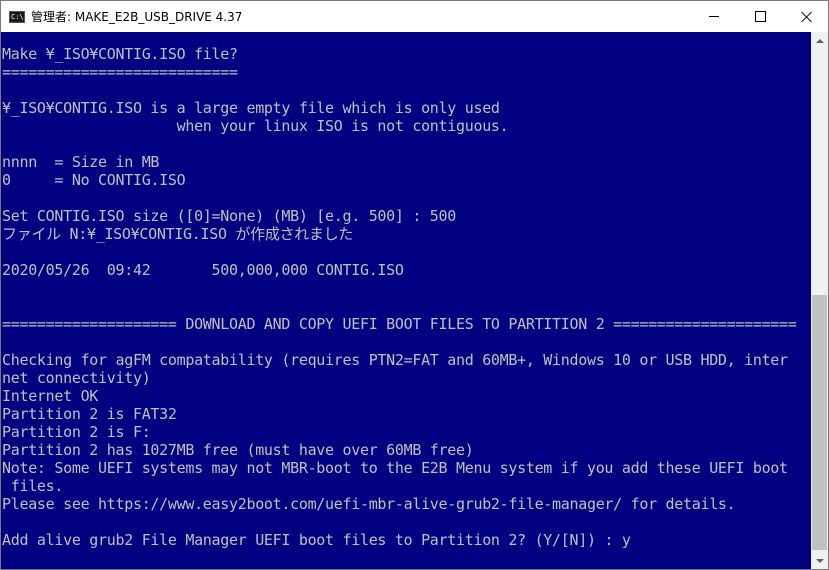 This screenshot has height=570, width=829. I want to click on console-icon: C:\, so click(17, 16).